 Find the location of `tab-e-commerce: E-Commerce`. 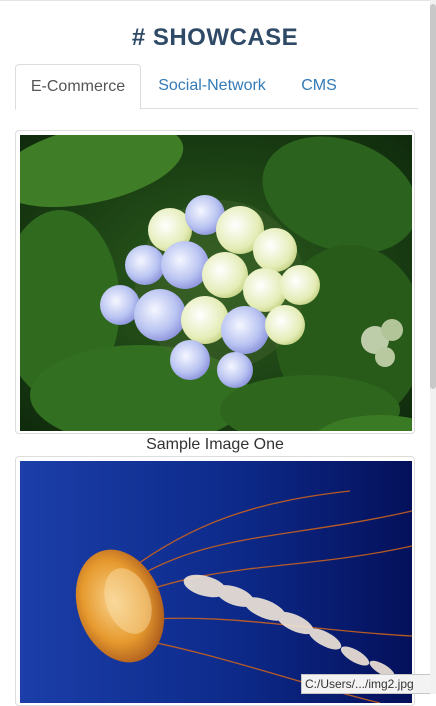

tab-e-commerce: E-Commerce is located at coordinates (78, 87).